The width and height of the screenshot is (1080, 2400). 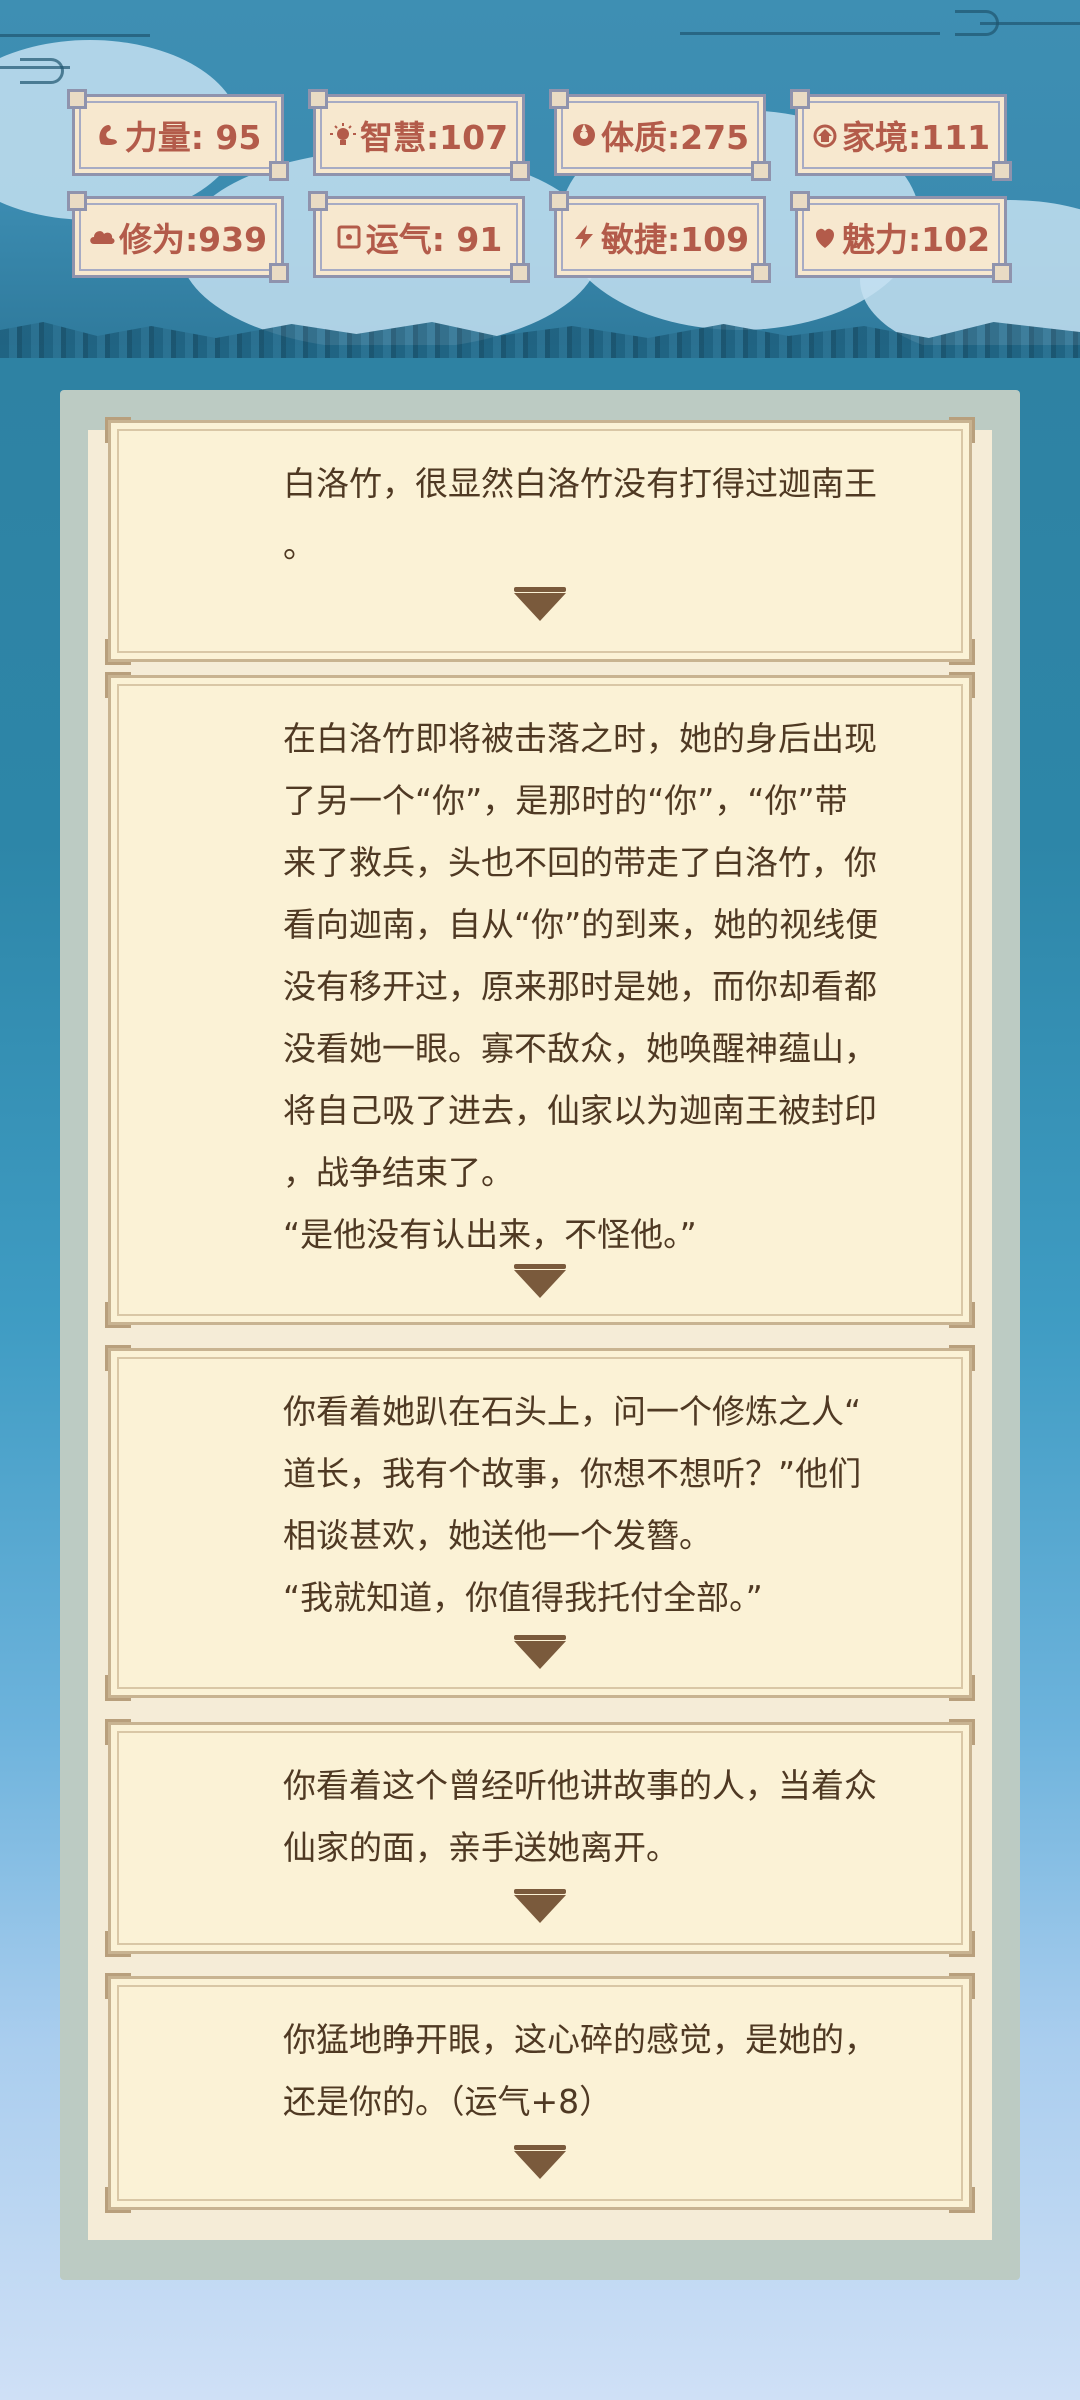 I want to click on stat-badge-wisdom: 智慧:107, so click(x=419, y=135).